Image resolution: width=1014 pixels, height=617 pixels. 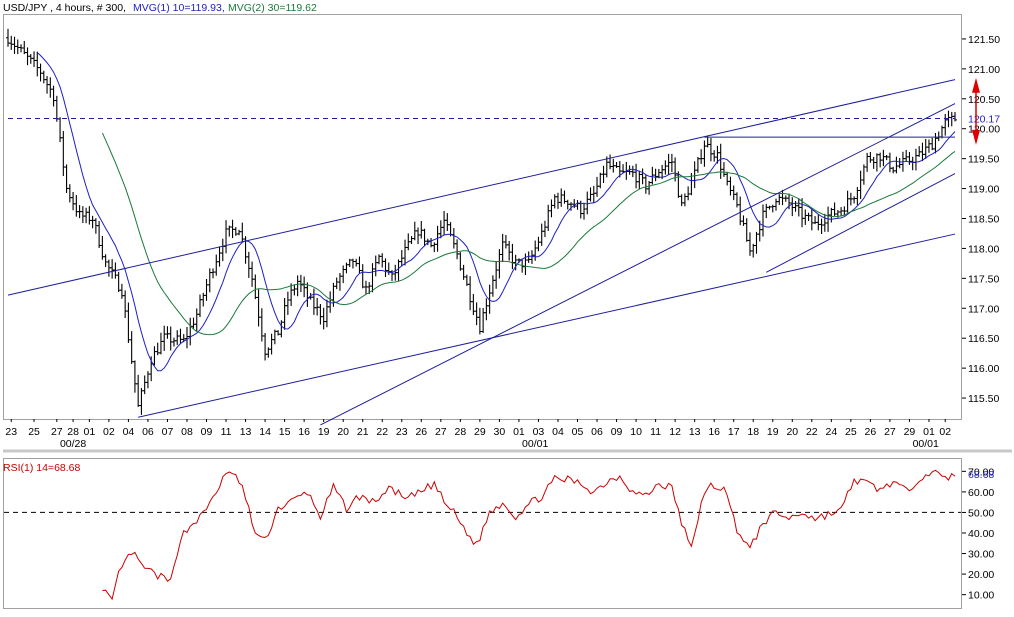 What do you see at coordinates (272, 8) in the screenshot?
I see `ma-slow-legend: MVG(2) 30=119.62` at bounding box center [272, 8].